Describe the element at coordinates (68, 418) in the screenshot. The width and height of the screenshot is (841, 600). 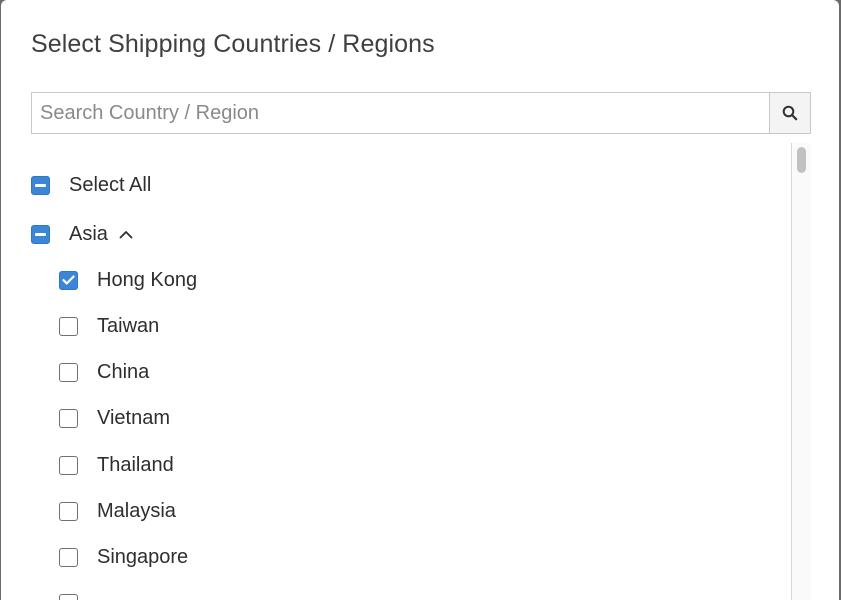
I see `country-checkbox-vietnam` at that location.